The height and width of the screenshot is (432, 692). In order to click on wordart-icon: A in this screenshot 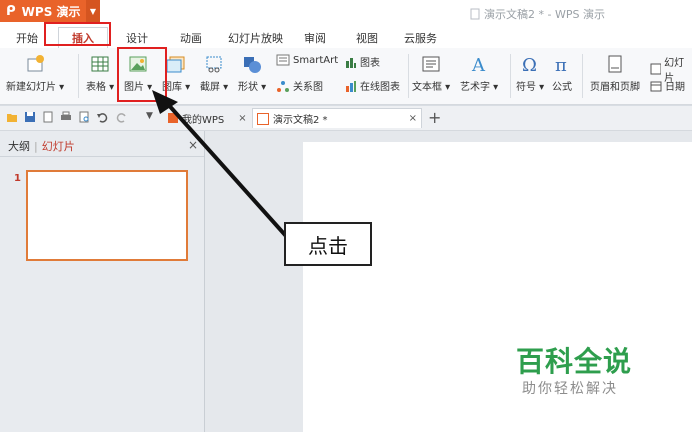, I will do `click(478, 64)`.